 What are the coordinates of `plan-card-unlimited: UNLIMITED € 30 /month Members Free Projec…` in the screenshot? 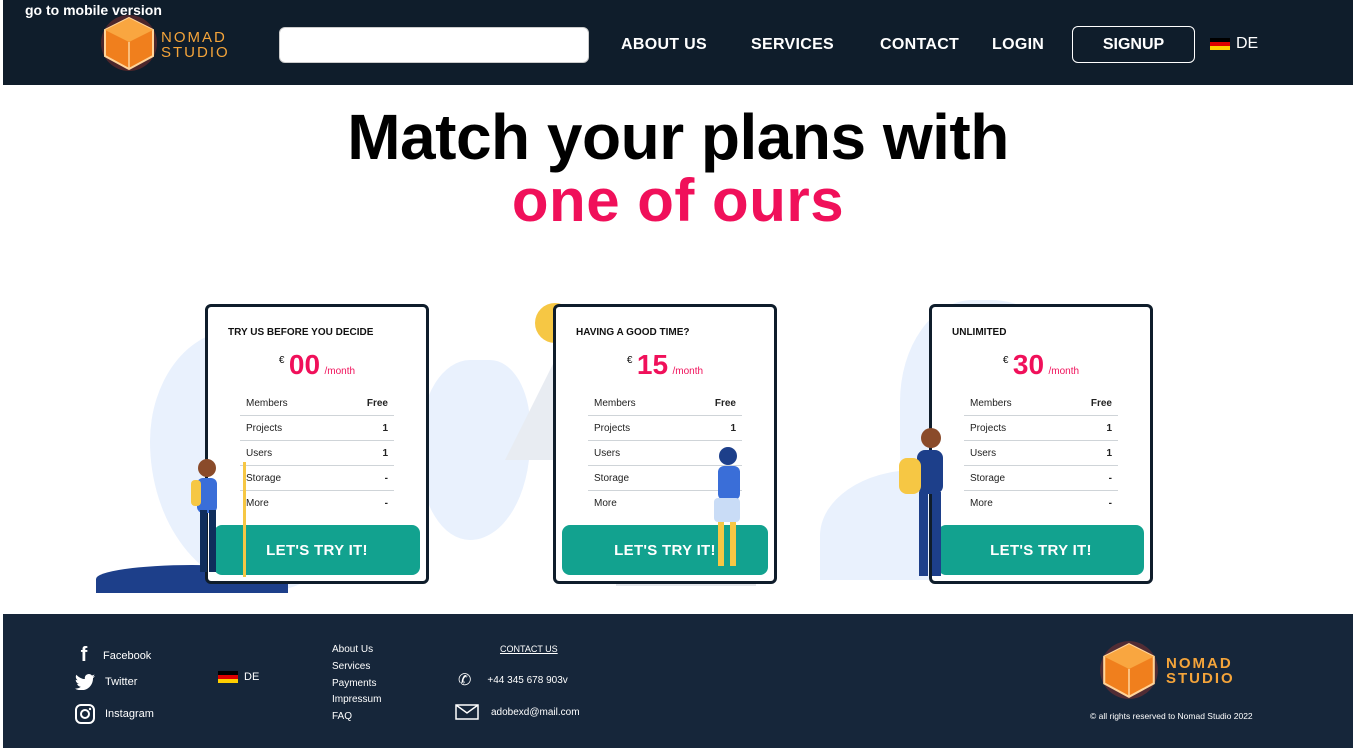 It's located at (1041, 444).